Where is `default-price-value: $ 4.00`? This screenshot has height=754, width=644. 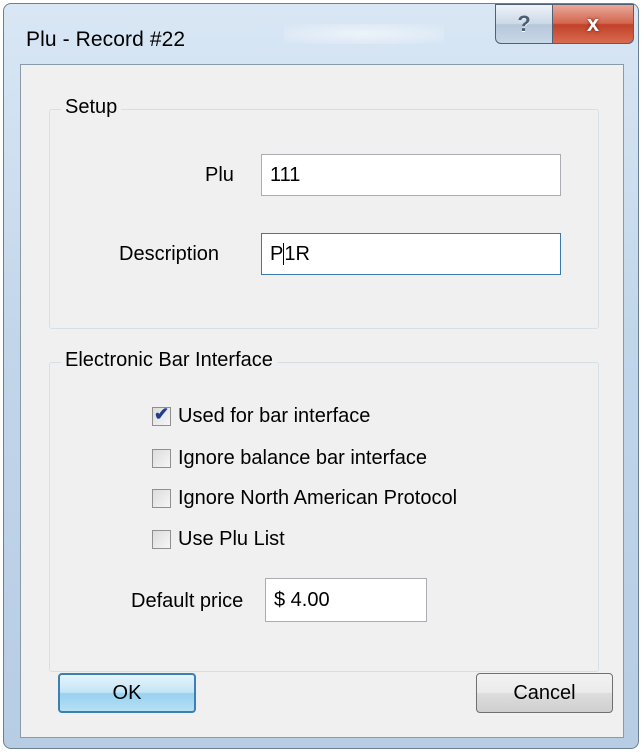
default-price-value: $ 4.00 is located at coordinates (302, 599).